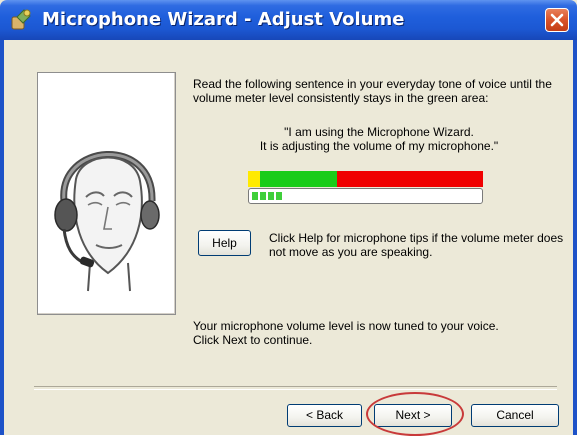 Image resolution: width=577 pixels, height=436 pixels. I want to click on volume-meter, so click(365, 196).